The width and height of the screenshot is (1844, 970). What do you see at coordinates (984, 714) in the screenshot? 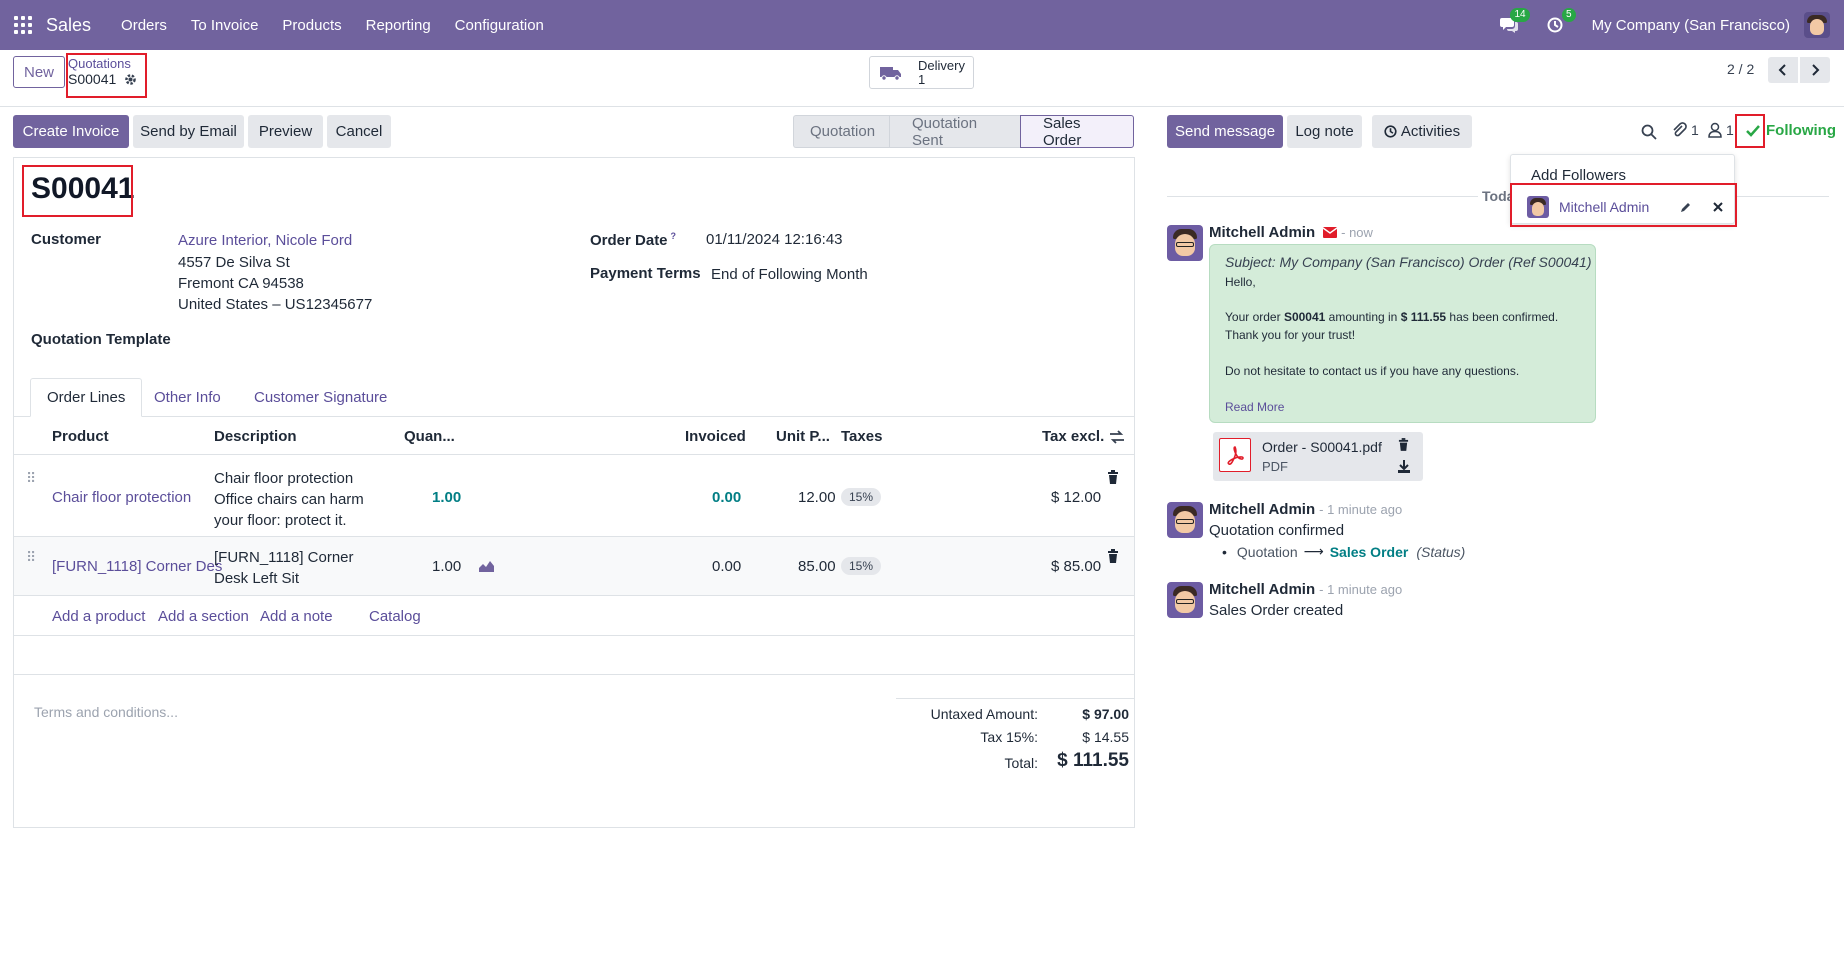
I see `untaxed-amount-label: Untaxed Amount:` at bounding box center [984, 714].